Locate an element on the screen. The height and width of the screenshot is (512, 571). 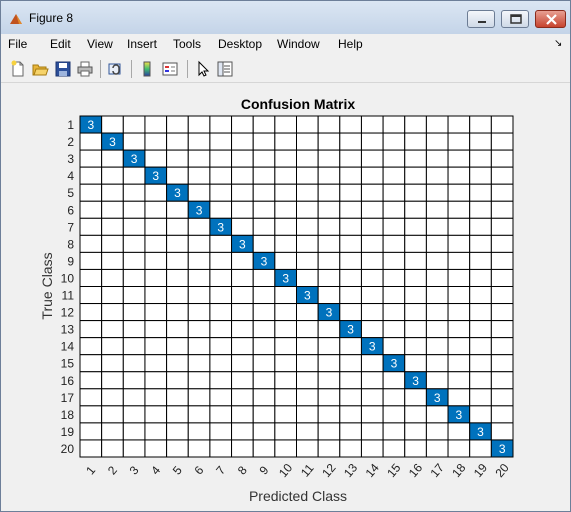
property-inspector-icon is located at coordinates (225, 69).